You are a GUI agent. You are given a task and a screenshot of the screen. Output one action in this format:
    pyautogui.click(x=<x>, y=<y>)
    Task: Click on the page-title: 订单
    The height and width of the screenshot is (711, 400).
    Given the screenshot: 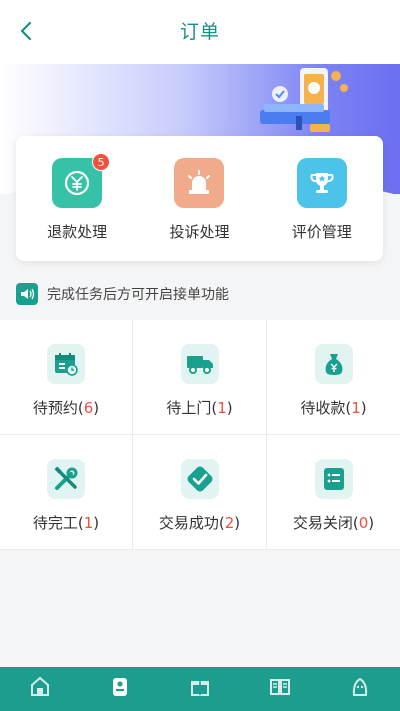 What is the action you would take?
    pyautogui.click(x=199, y=32)
    